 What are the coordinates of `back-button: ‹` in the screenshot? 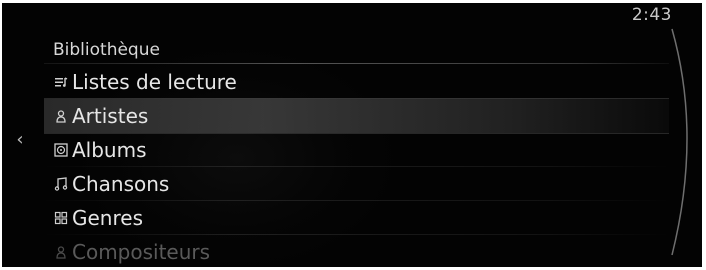 It's located at (20, 140).